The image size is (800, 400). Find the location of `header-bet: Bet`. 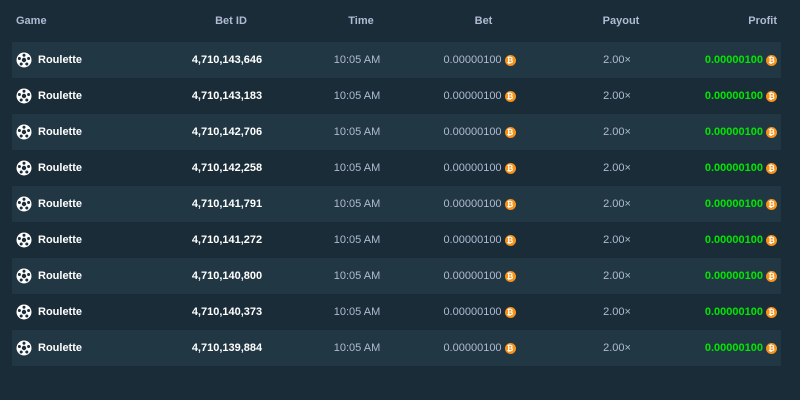

header-bet: Bet is located at coordinates (483, 21).